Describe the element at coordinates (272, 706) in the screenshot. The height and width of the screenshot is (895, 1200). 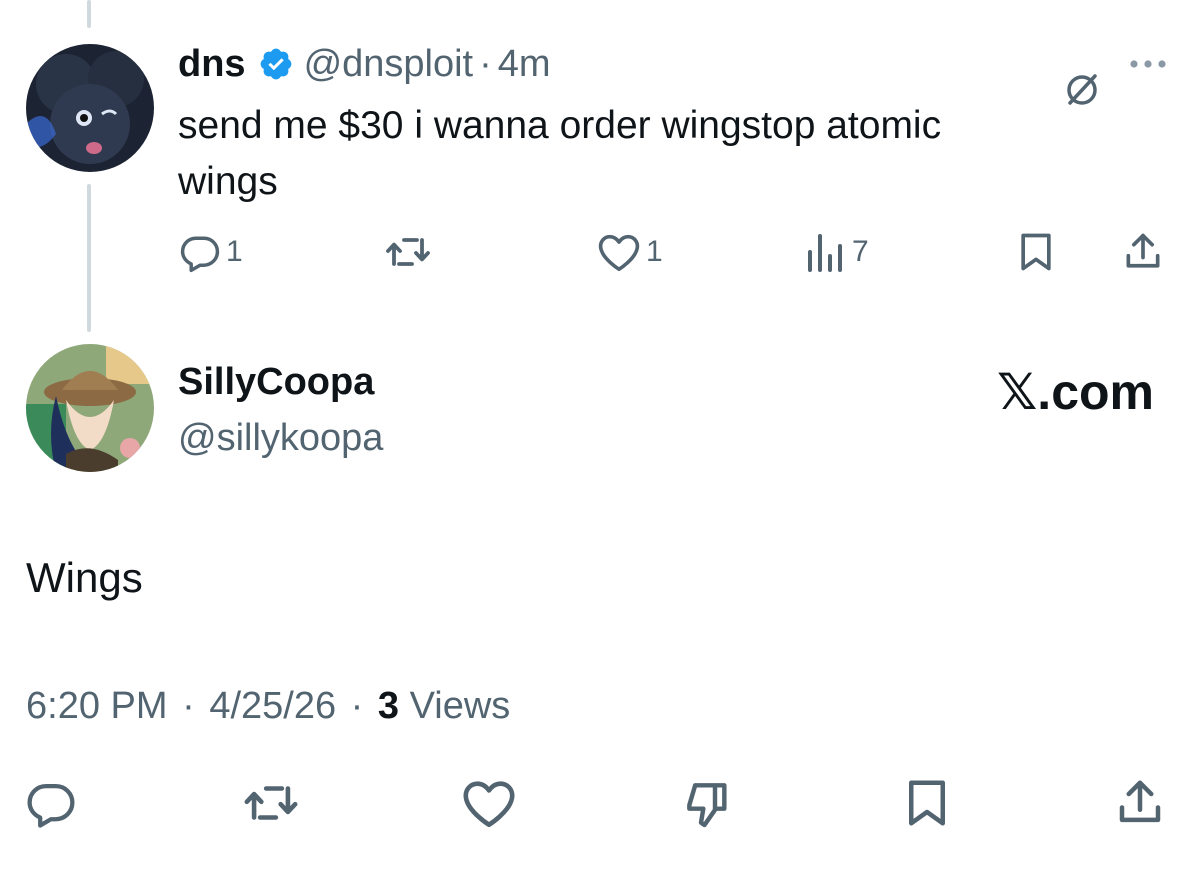
I see `tweet-date: 4/25/26` at that location.